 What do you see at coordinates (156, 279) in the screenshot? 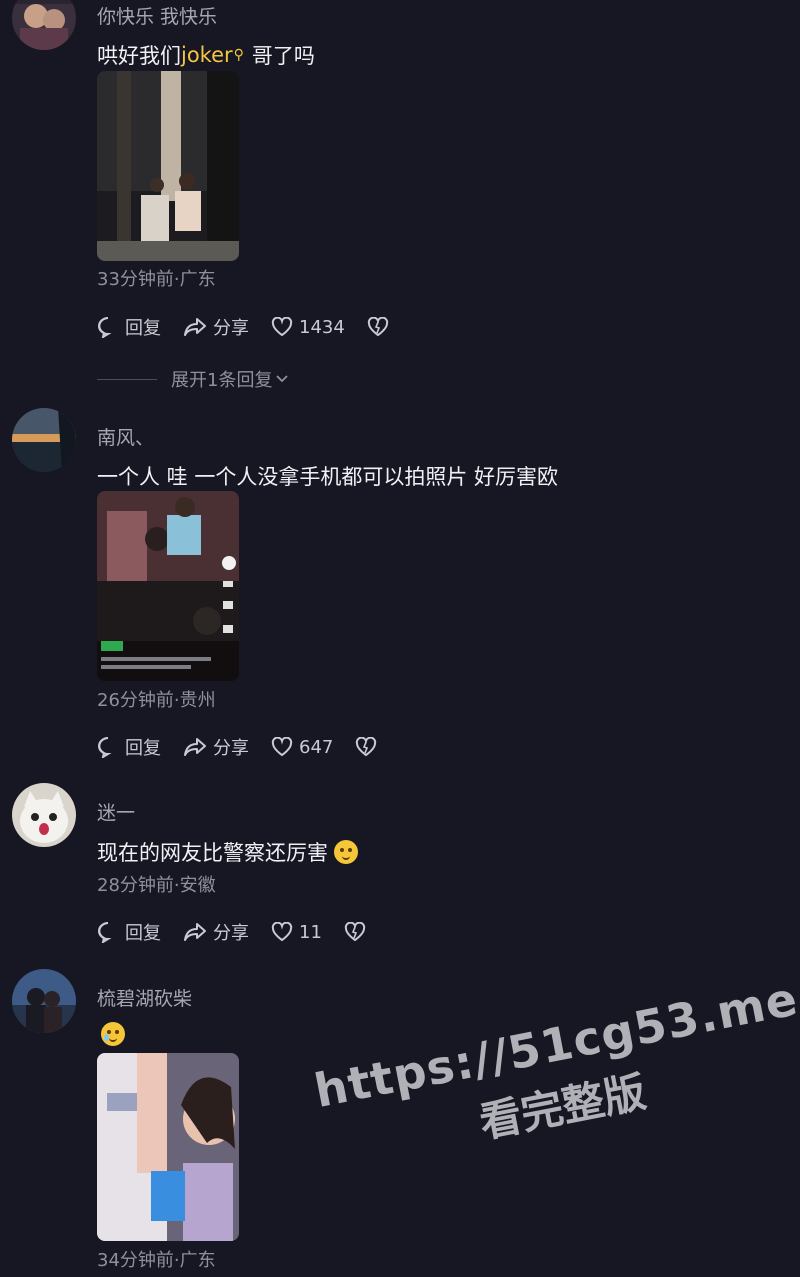
I see `comment-meta: 33分钟前·广东` at bounding box center [156, 279].